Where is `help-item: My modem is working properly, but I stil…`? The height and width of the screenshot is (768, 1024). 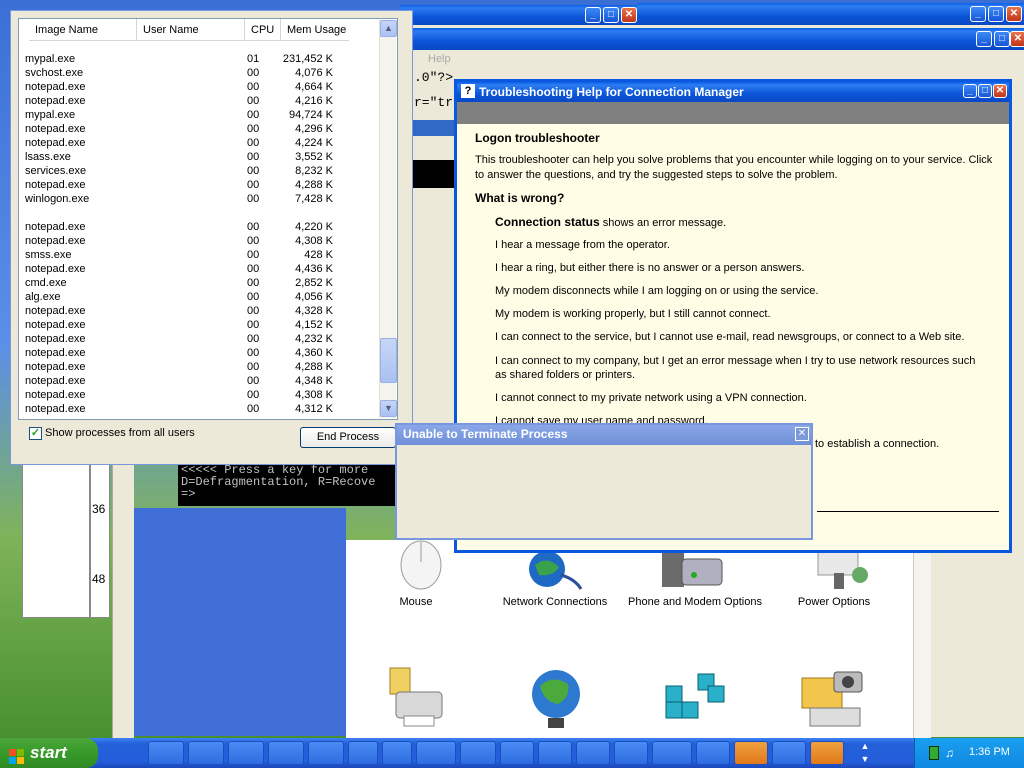 help-item: My modem is working properly, but I stil… is located at coordinates (633, 314).